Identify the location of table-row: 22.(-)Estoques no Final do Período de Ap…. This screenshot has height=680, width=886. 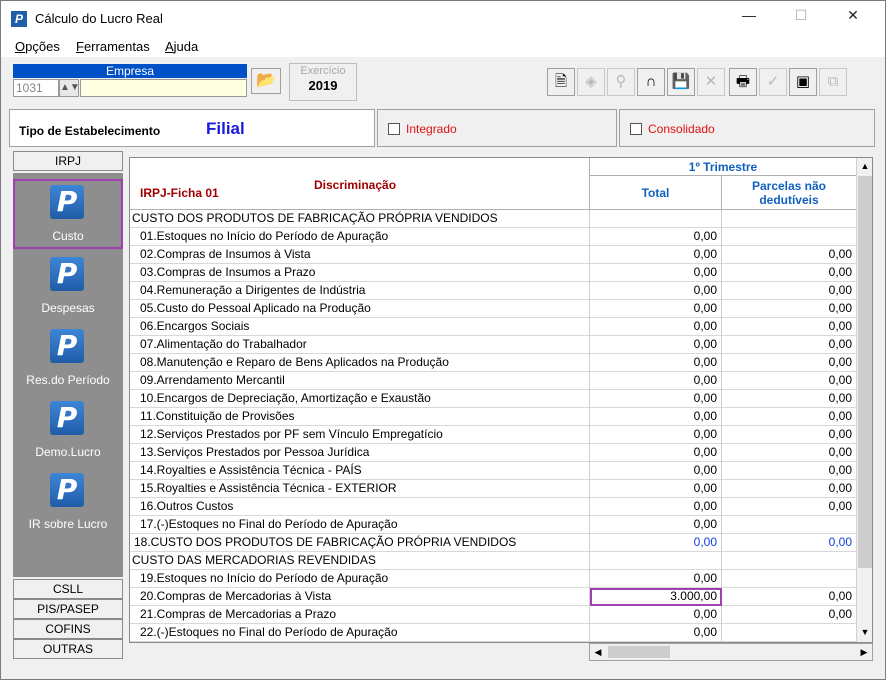
(493, 633).